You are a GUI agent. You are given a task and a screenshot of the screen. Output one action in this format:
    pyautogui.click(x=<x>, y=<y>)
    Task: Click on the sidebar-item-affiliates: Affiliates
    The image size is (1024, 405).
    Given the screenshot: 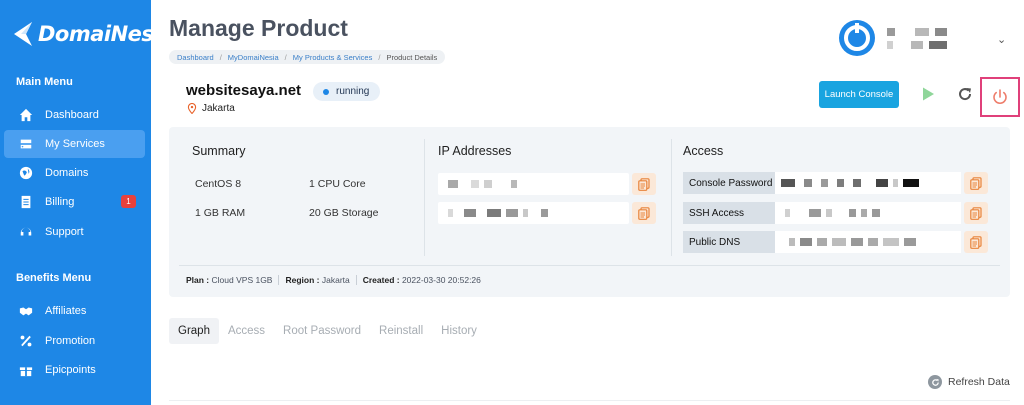 What is the action you would take?
    pyautogui.click(x=74, y=311)
    